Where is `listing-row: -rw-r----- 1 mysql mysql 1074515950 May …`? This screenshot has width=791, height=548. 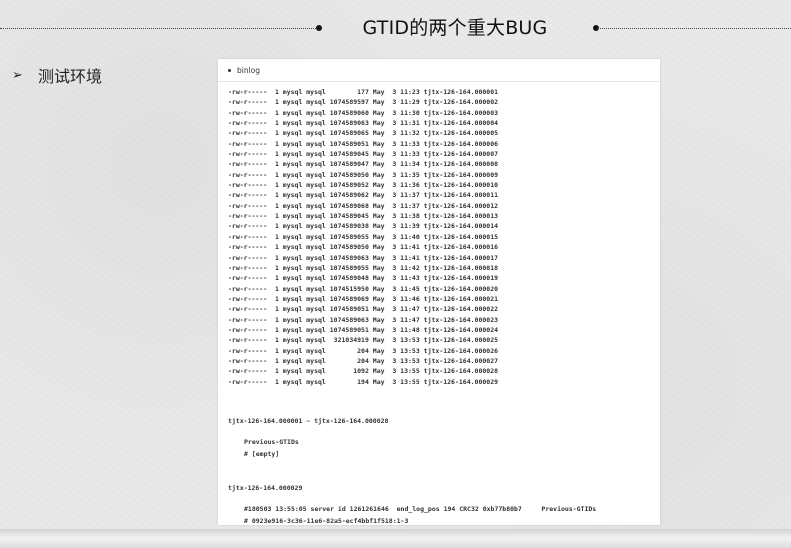
listing-row: -rw-r----- 1 mysql mysql 1074515950 May … is located at coordinates (363, 288).